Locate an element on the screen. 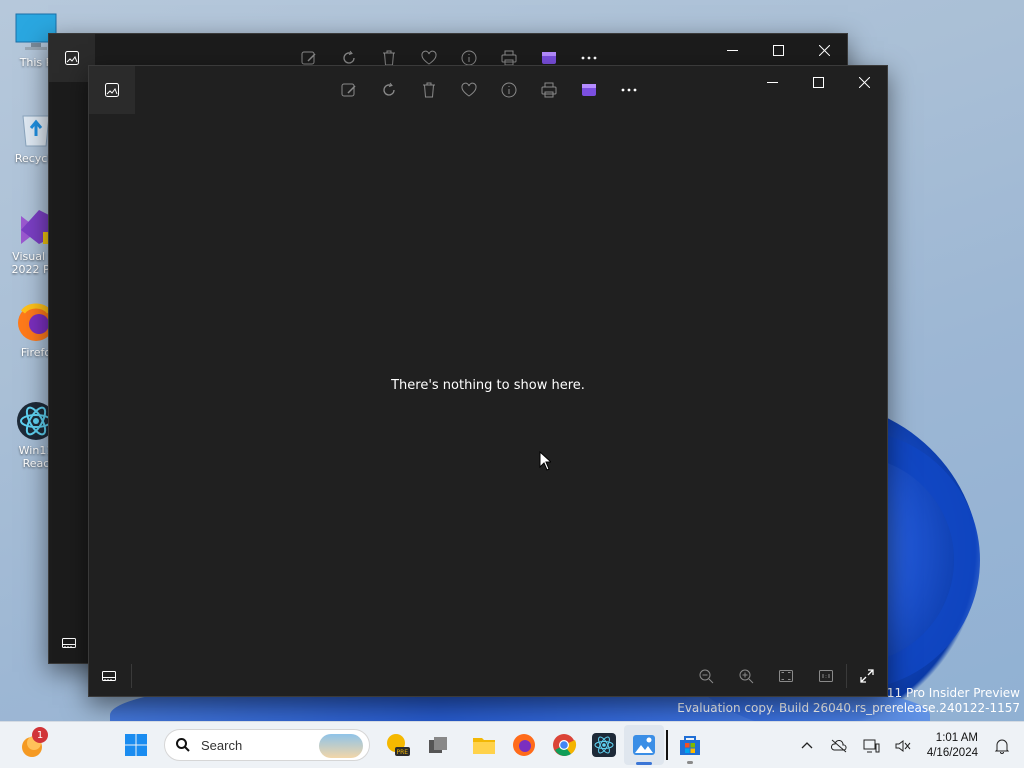  taskbar: 1 Search PRE 1:01 AM 4/16/2024 is located at coordinates (512, 744).